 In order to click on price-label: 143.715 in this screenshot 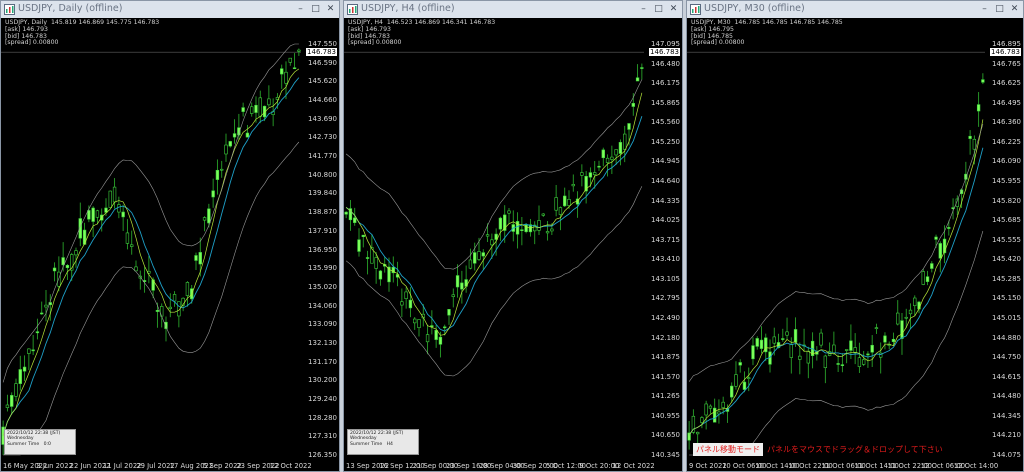, I will do `click(665, 239)`.